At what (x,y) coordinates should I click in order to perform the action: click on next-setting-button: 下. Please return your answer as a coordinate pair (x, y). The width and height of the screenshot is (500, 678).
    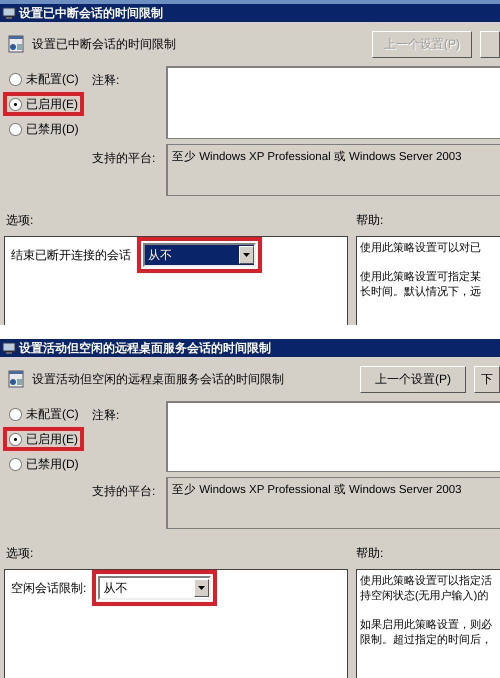
    Looking at the image, I should click on (487, 379).